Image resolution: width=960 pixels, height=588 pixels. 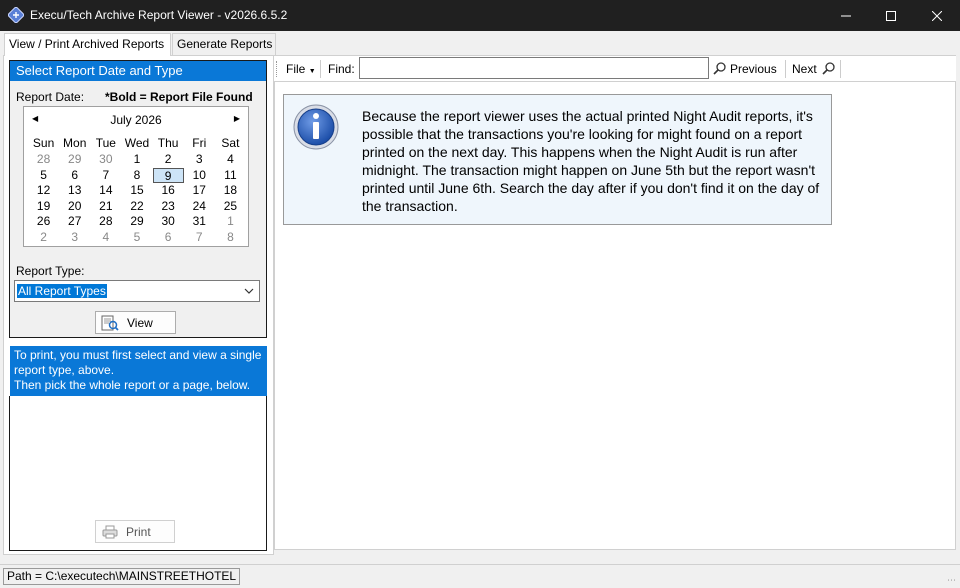 I want to click on file-menu: File ▼, so click(x=301, y=69).